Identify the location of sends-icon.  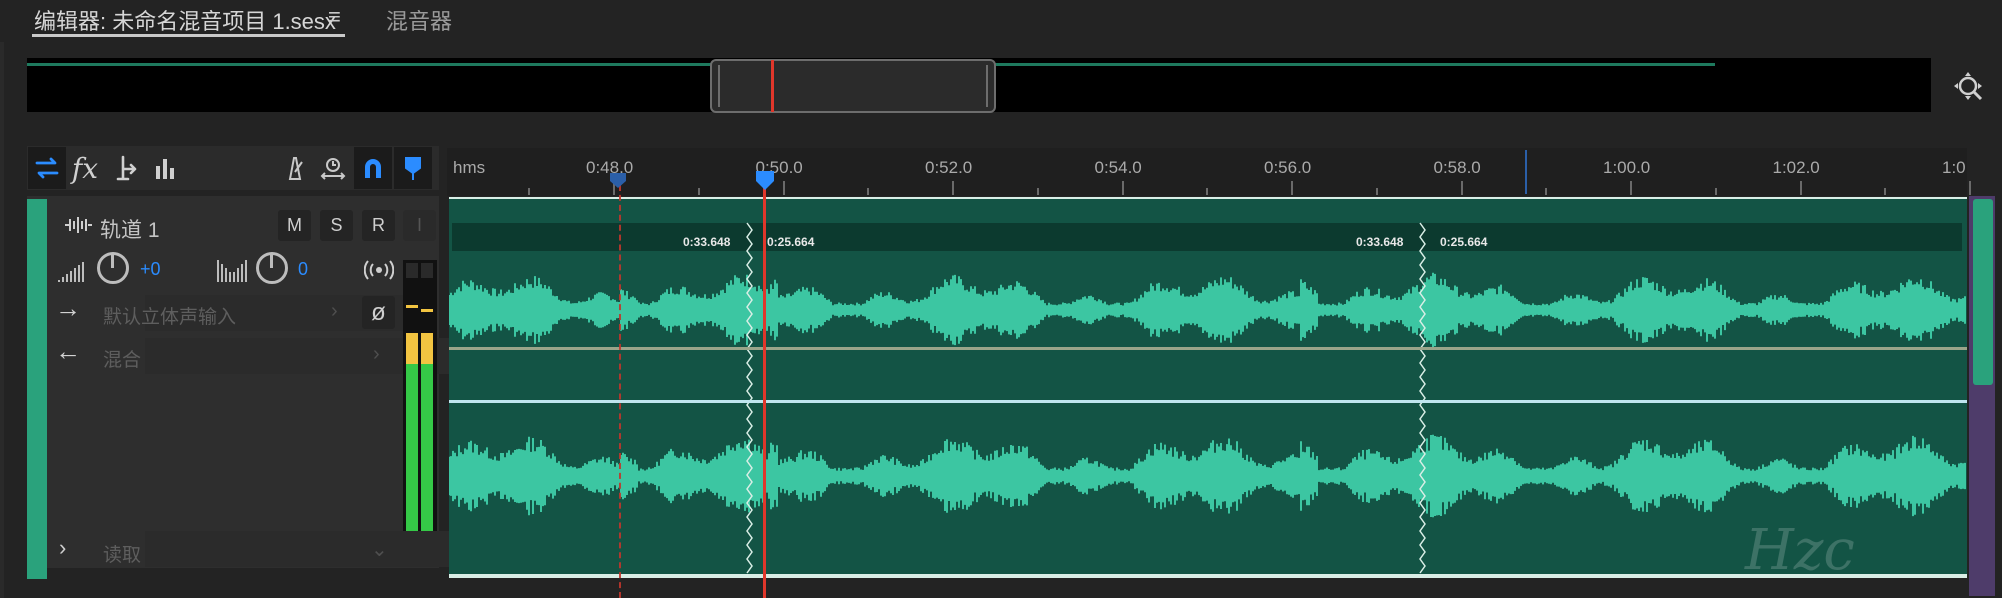
(126, 168).